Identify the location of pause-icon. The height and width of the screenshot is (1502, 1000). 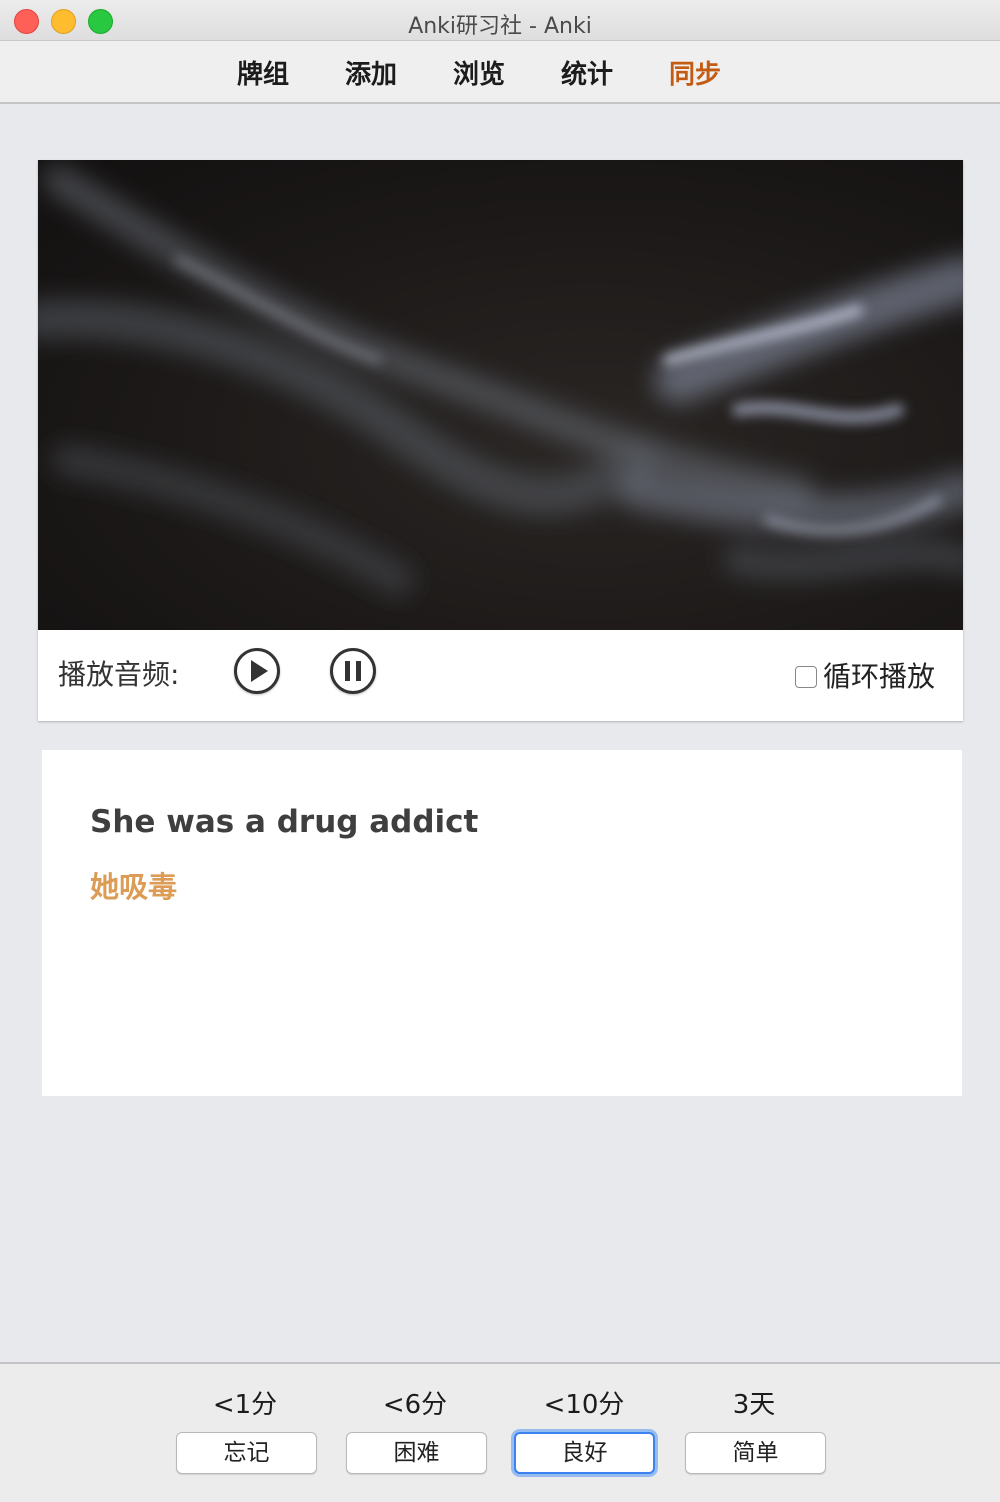
(353, 671).